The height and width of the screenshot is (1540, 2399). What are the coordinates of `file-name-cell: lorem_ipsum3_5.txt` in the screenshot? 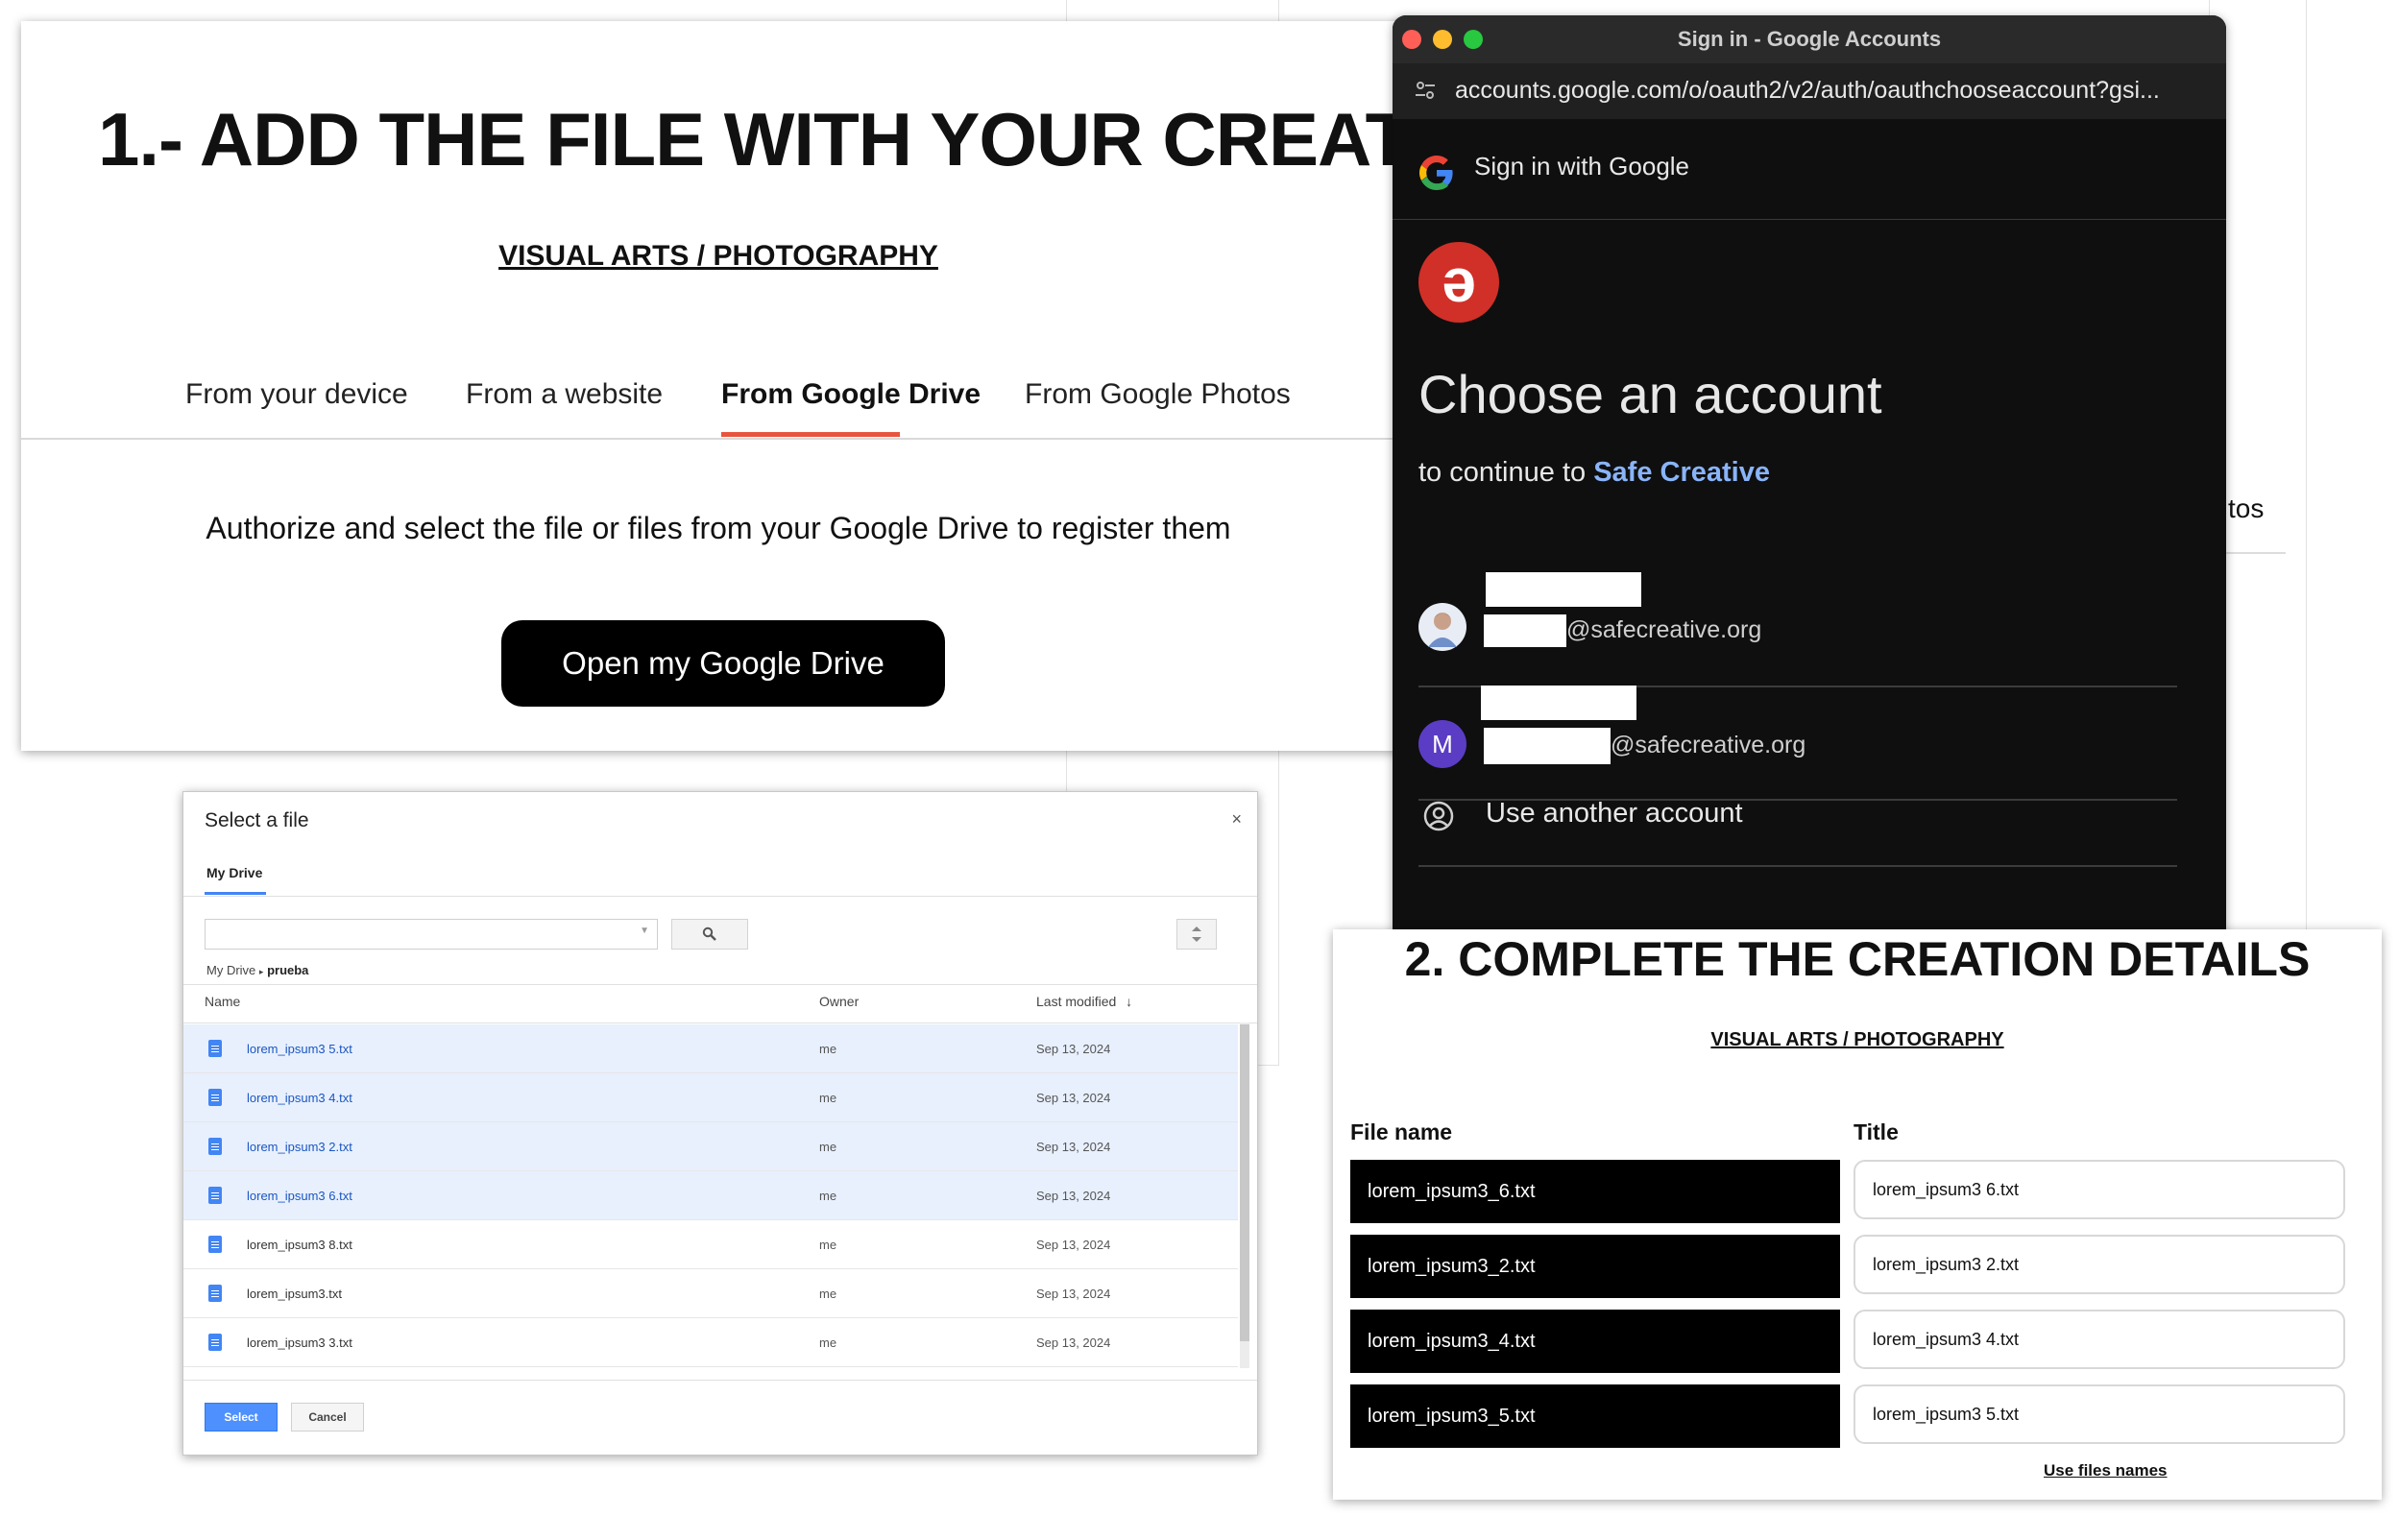 It's located at (1595, 1416).